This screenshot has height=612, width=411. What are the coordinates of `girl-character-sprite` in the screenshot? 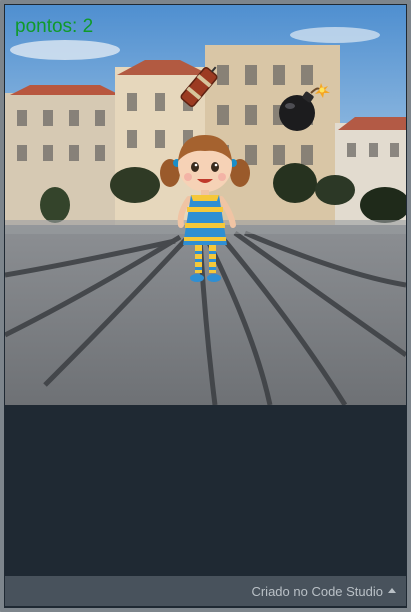 It's located at (205, 208).